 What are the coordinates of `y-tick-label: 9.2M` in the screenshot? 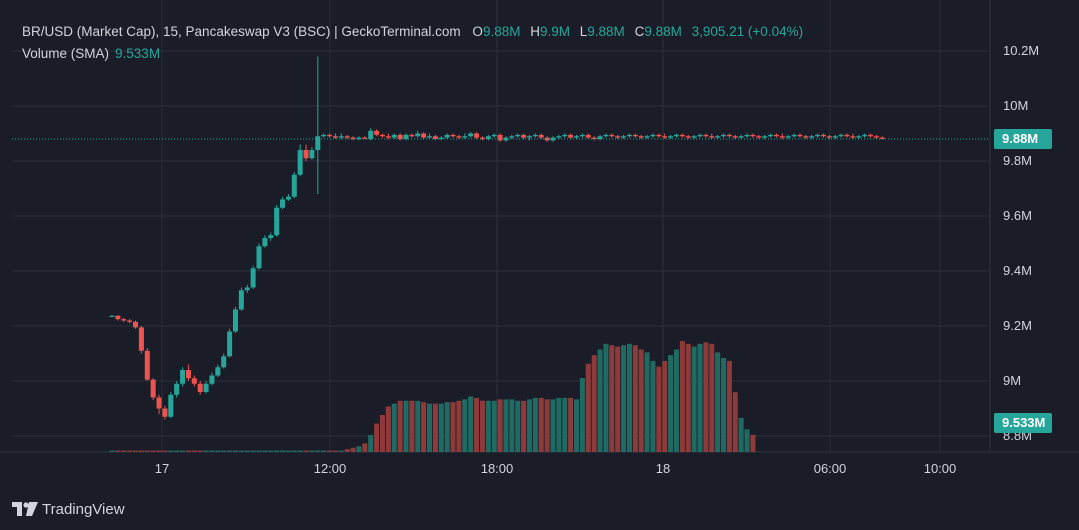 It's located at (1017, 325).